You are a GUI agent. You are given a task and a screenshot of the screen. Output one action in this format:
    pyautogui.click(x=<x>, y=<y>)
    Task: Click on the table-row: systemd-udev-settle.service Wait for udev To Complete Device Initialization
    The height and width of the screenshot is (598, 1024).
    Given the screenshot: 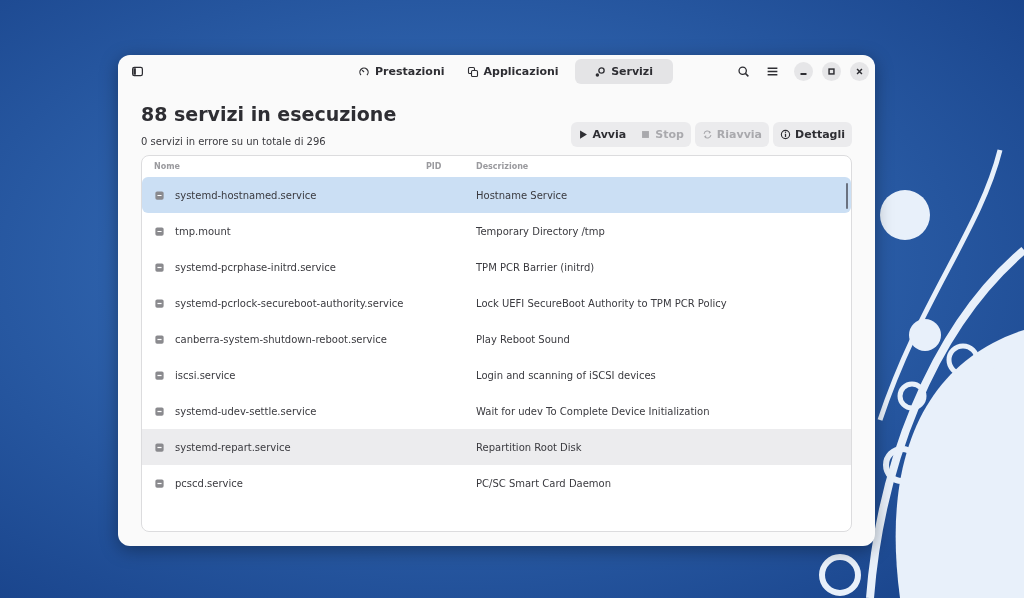 What is the action you would take?
    pyautogui.click(x=496, y=411)
    